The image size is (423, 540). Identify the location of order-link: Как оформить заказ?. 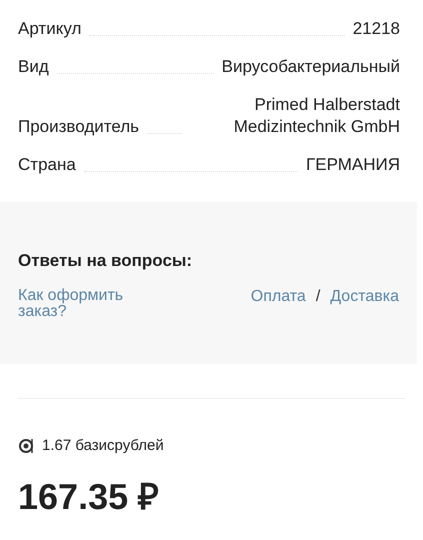
(93, 304).